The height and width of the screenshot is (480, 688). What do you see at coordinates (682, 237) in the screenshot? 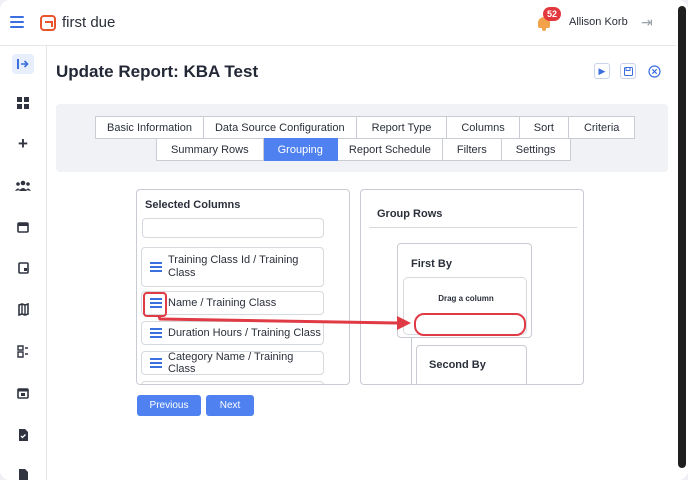
I see `scrollbar-thumb` at bounding box center [682, 237].